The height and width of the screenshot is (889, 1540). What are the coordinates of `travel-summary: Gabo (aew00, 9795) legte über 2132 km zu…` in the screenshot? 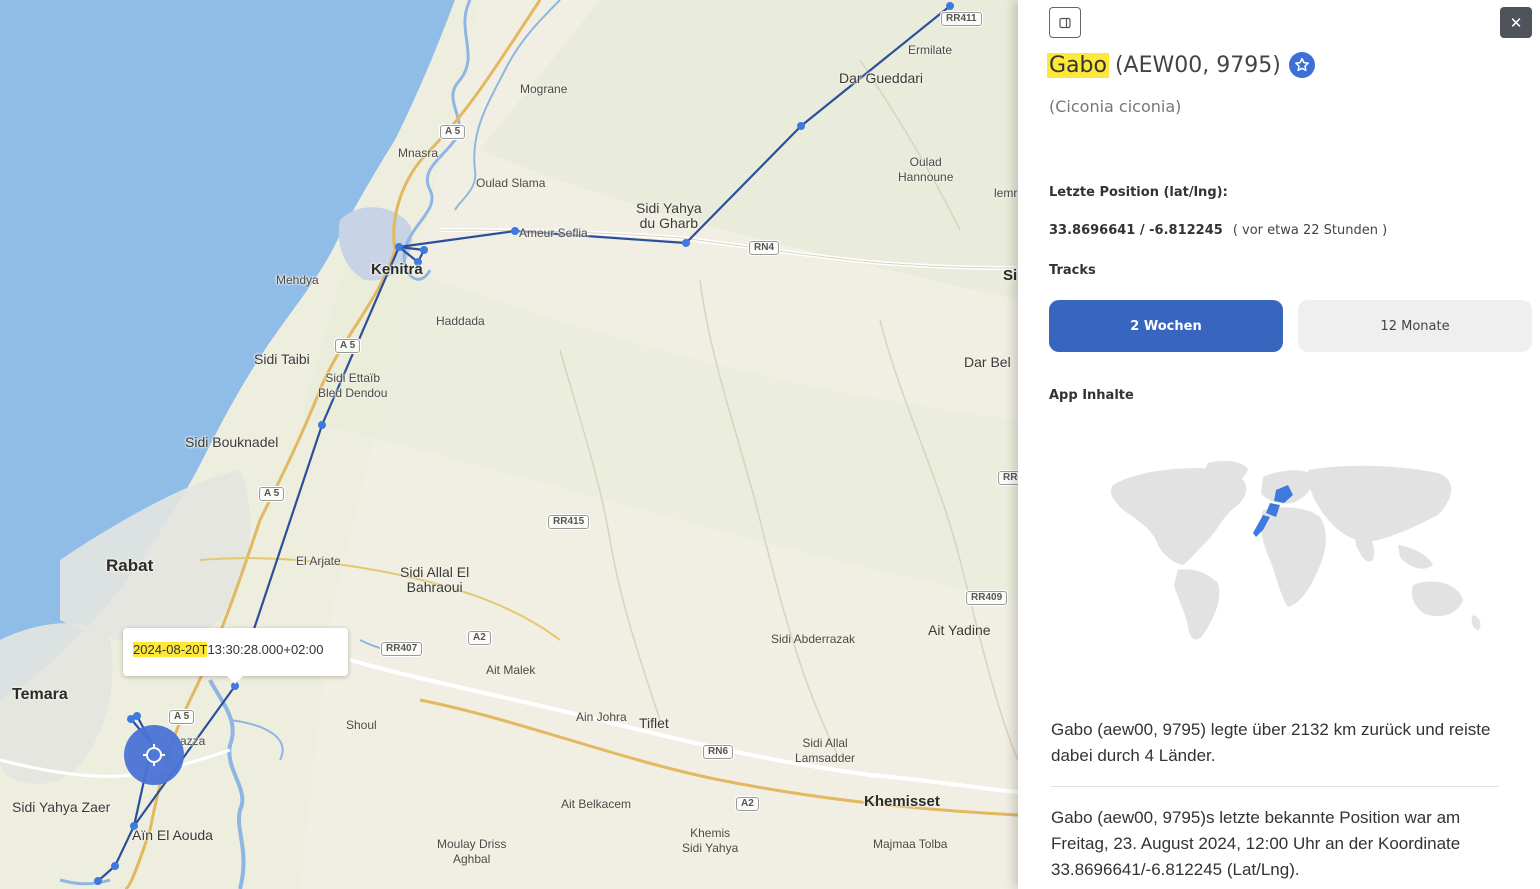 It's located at (1271, 742).